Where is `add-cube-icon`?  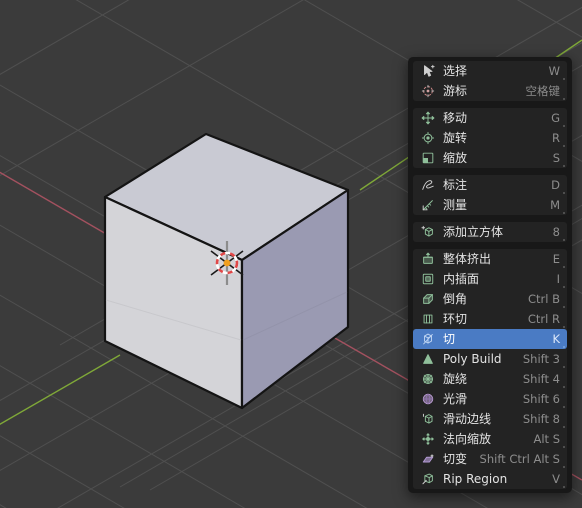 add-cube-icon is located at coordinates (428, 232).